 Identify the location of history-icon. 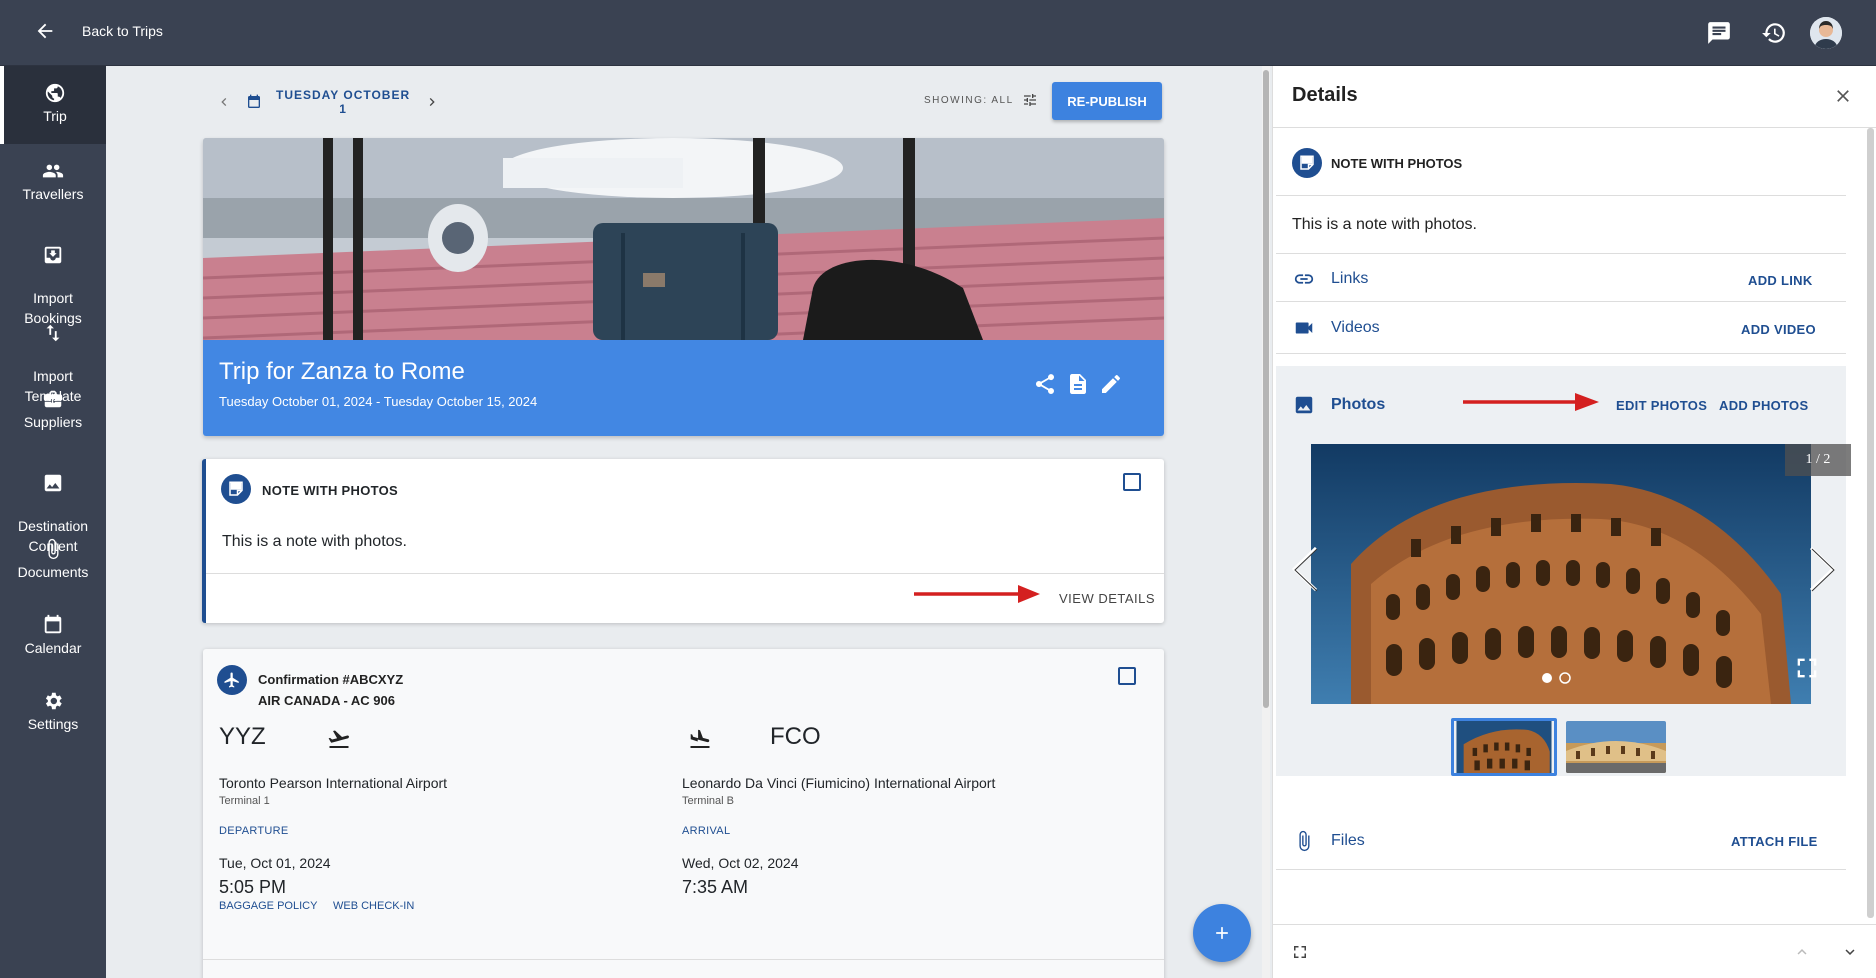
(1774, 33).